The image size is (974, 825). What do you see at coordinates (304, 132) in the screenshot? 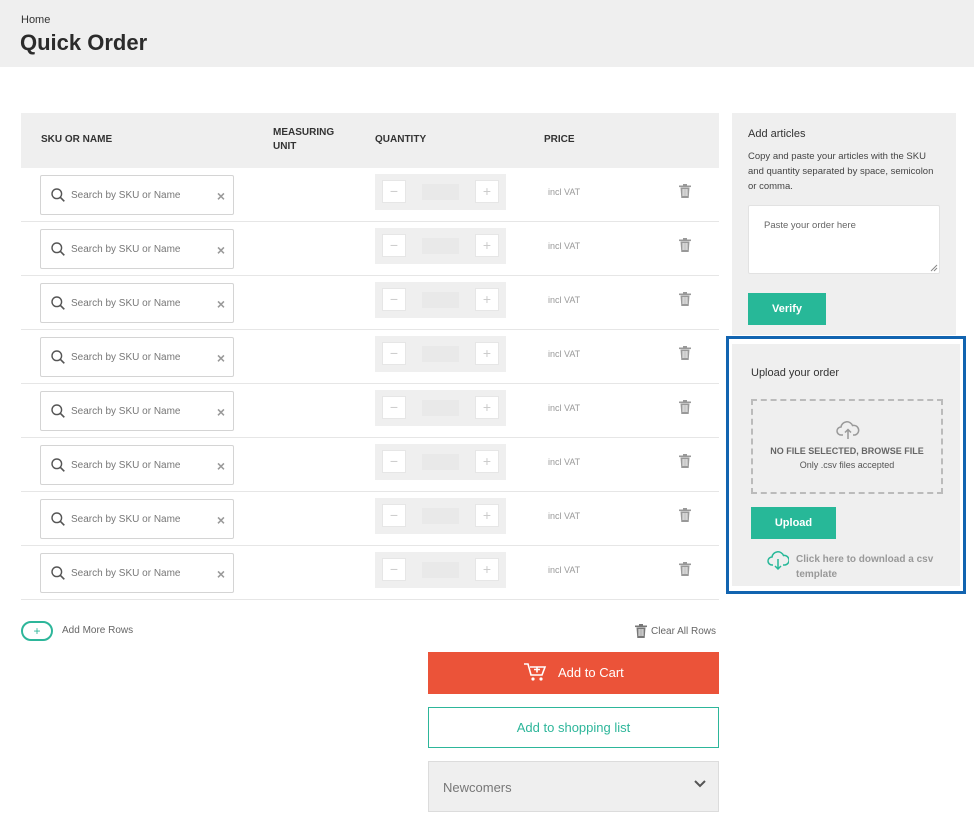
I see `header-measuring-unit-line1: MEASURING` at bounding box center [304, 132].